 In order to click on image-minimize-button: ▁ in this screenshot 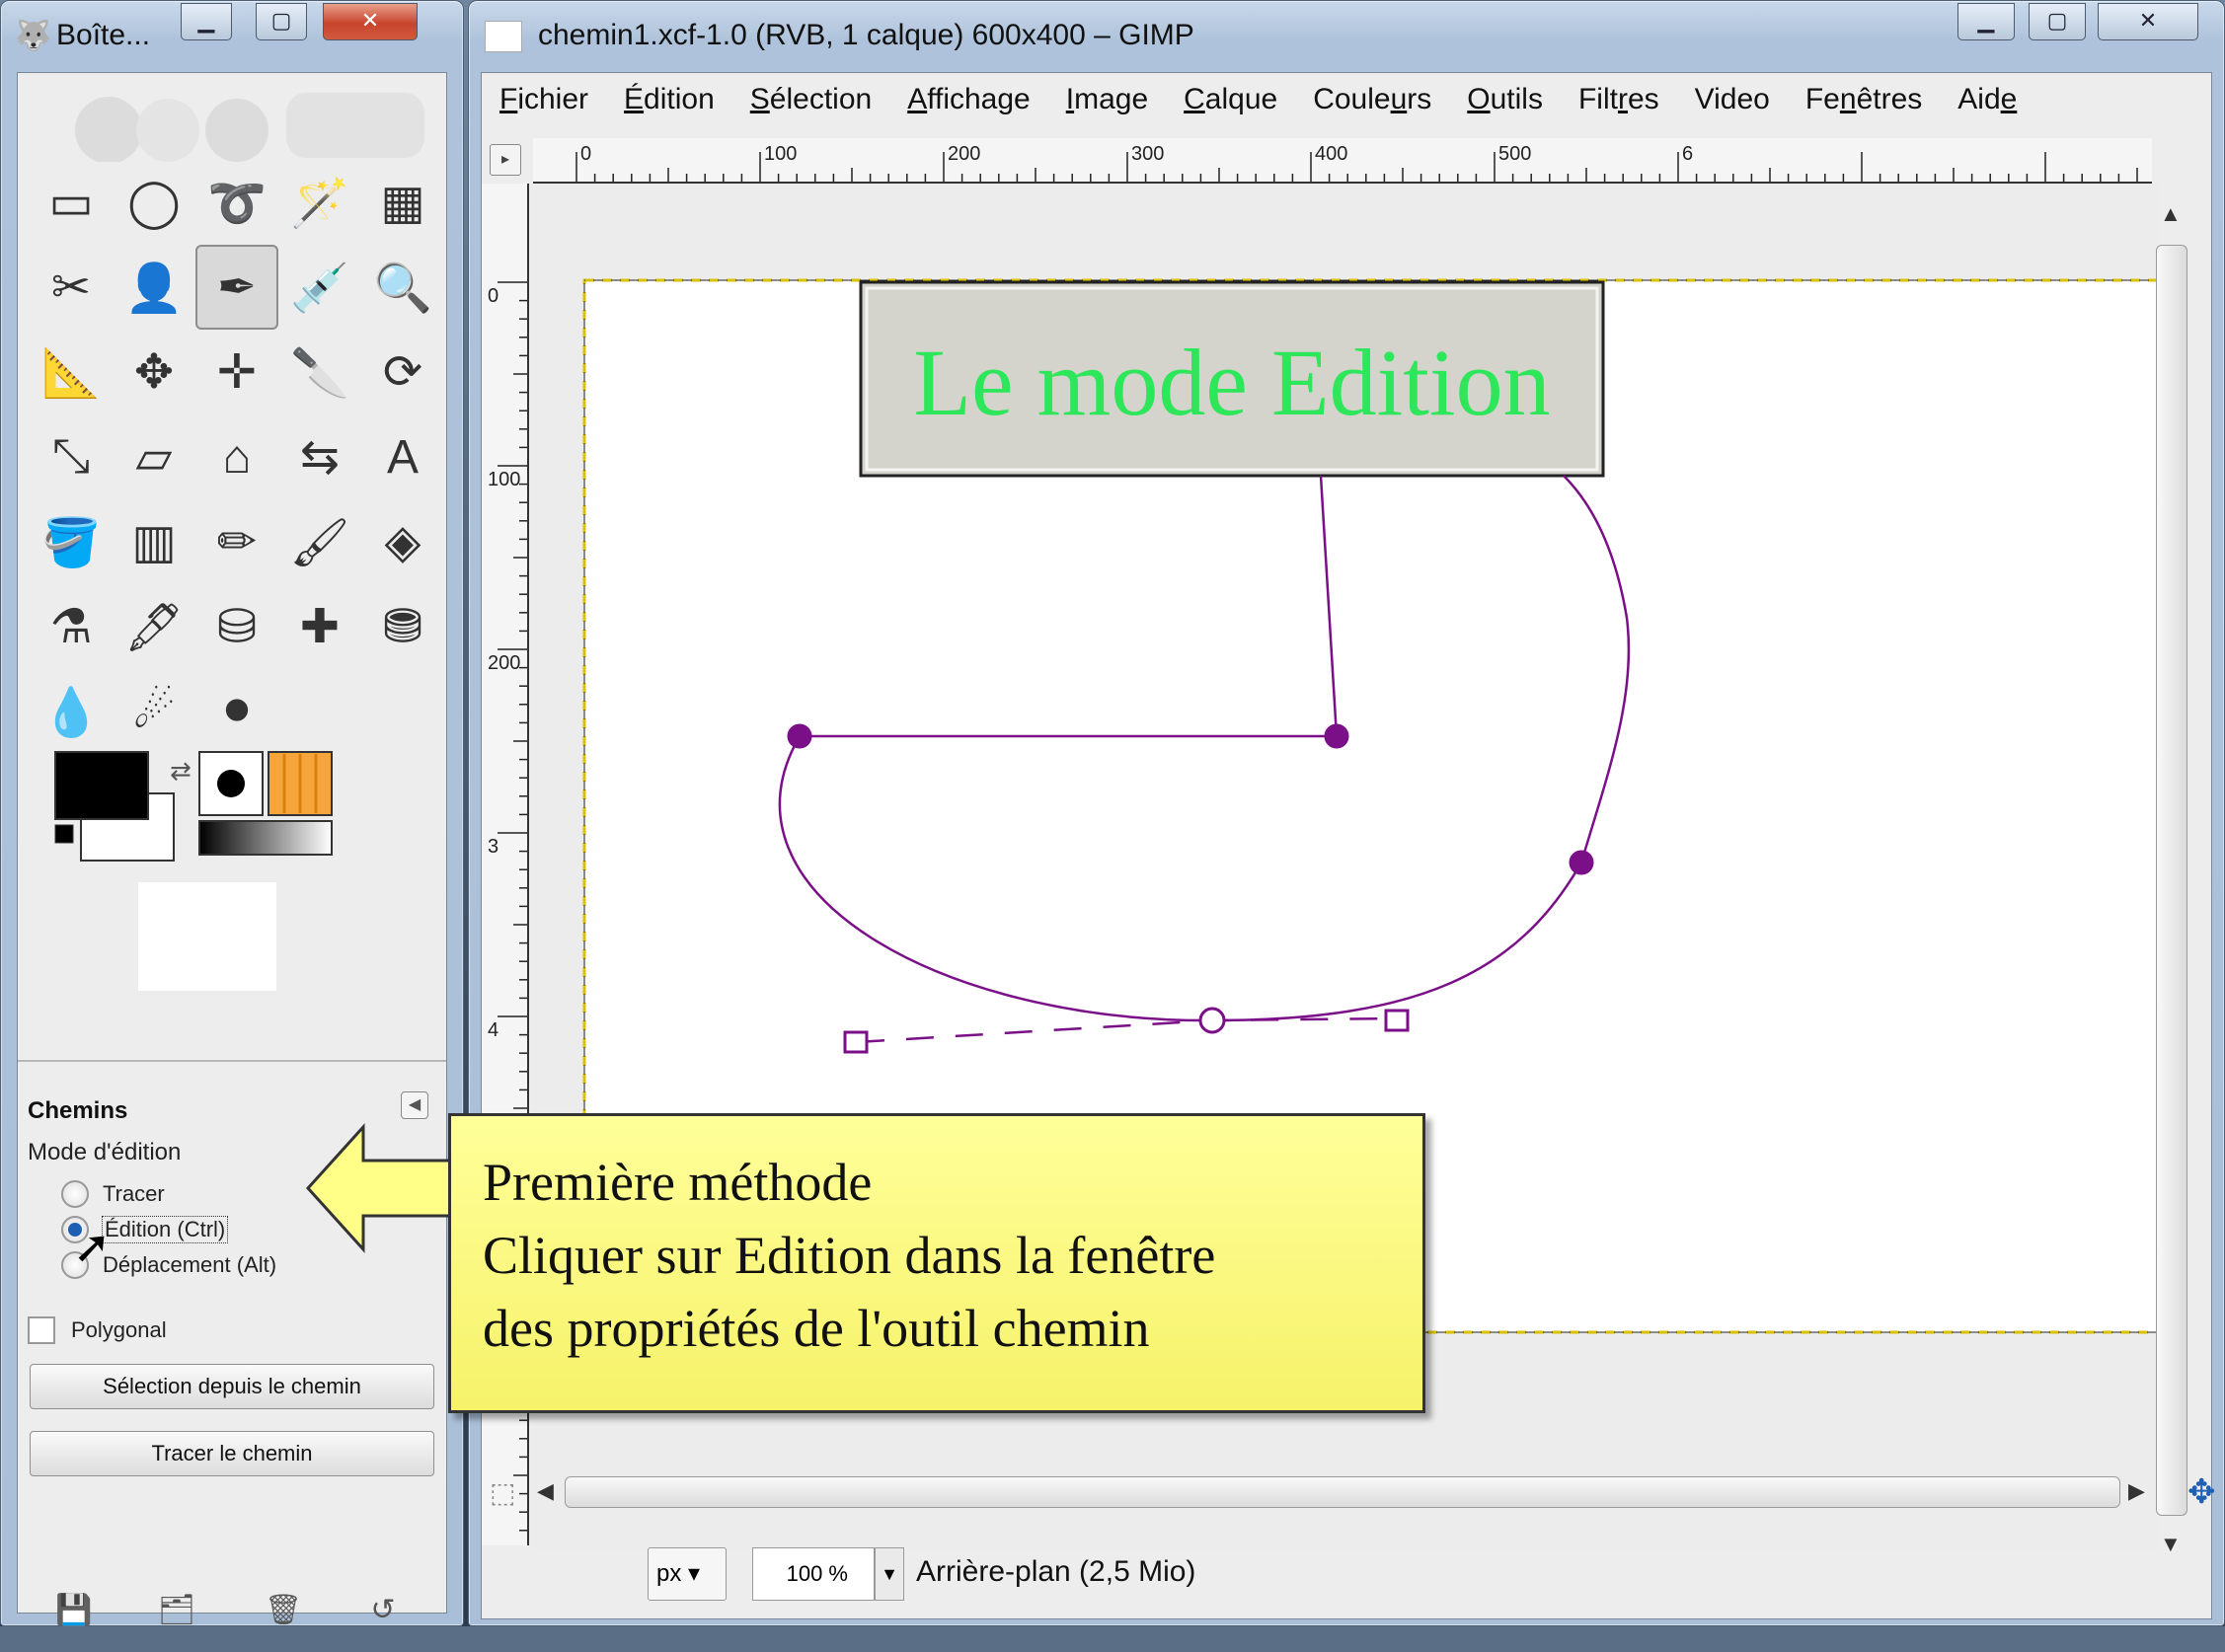, I will do `click(1986, 21)`.